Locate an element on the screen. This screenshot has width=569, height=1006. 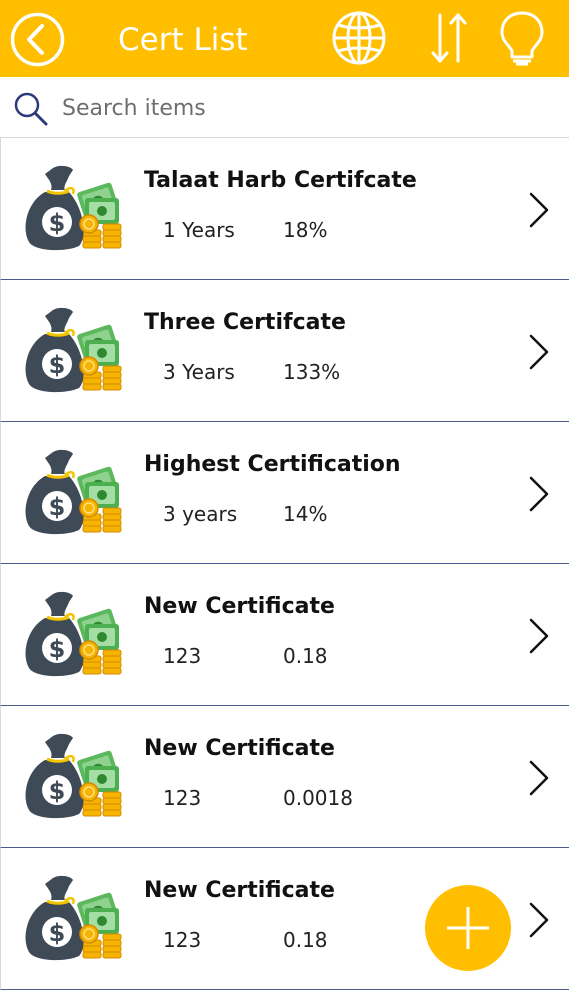
list-item: $ Three Certifcate 3 Years 133% is located at coordinates (284, 351).